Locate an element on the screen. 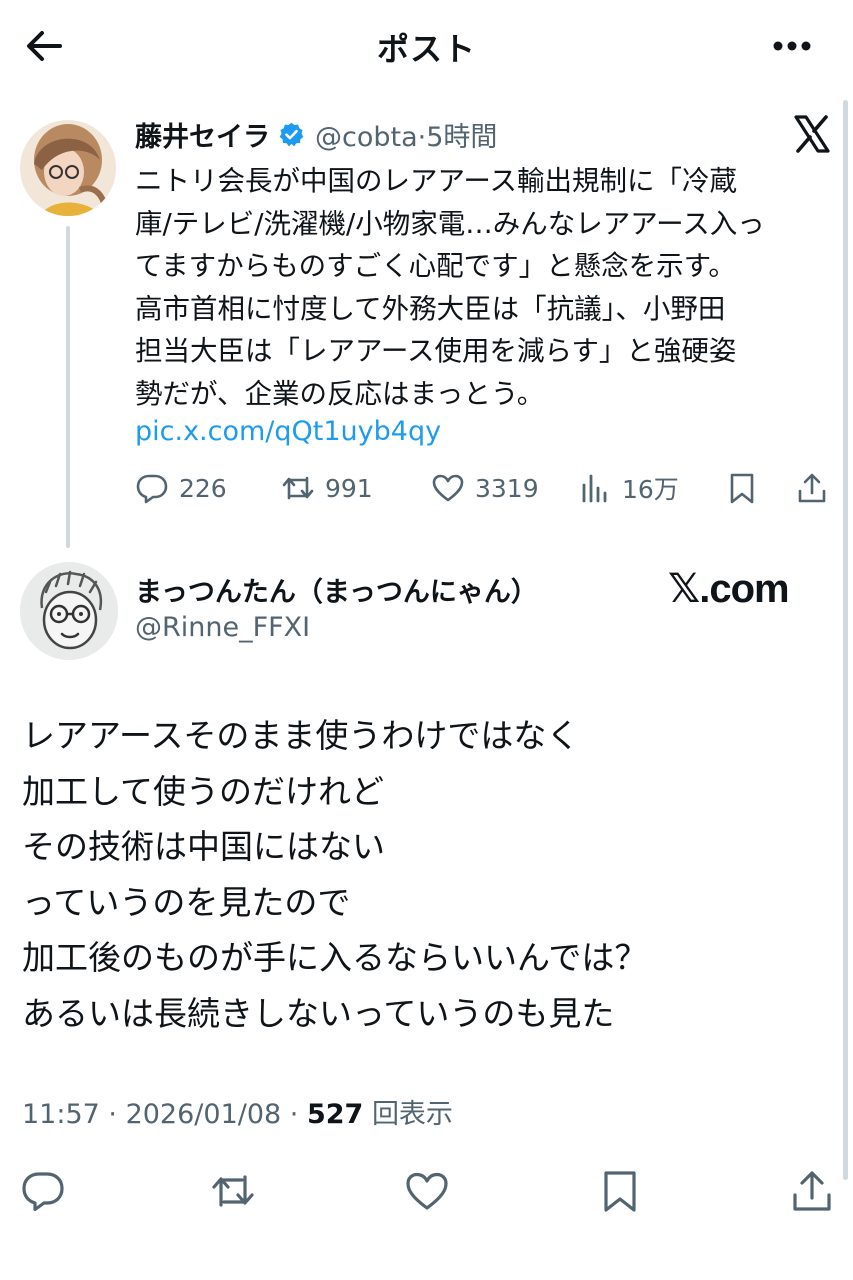  post-time: 11:57 is located at coordinates (61, 1114).